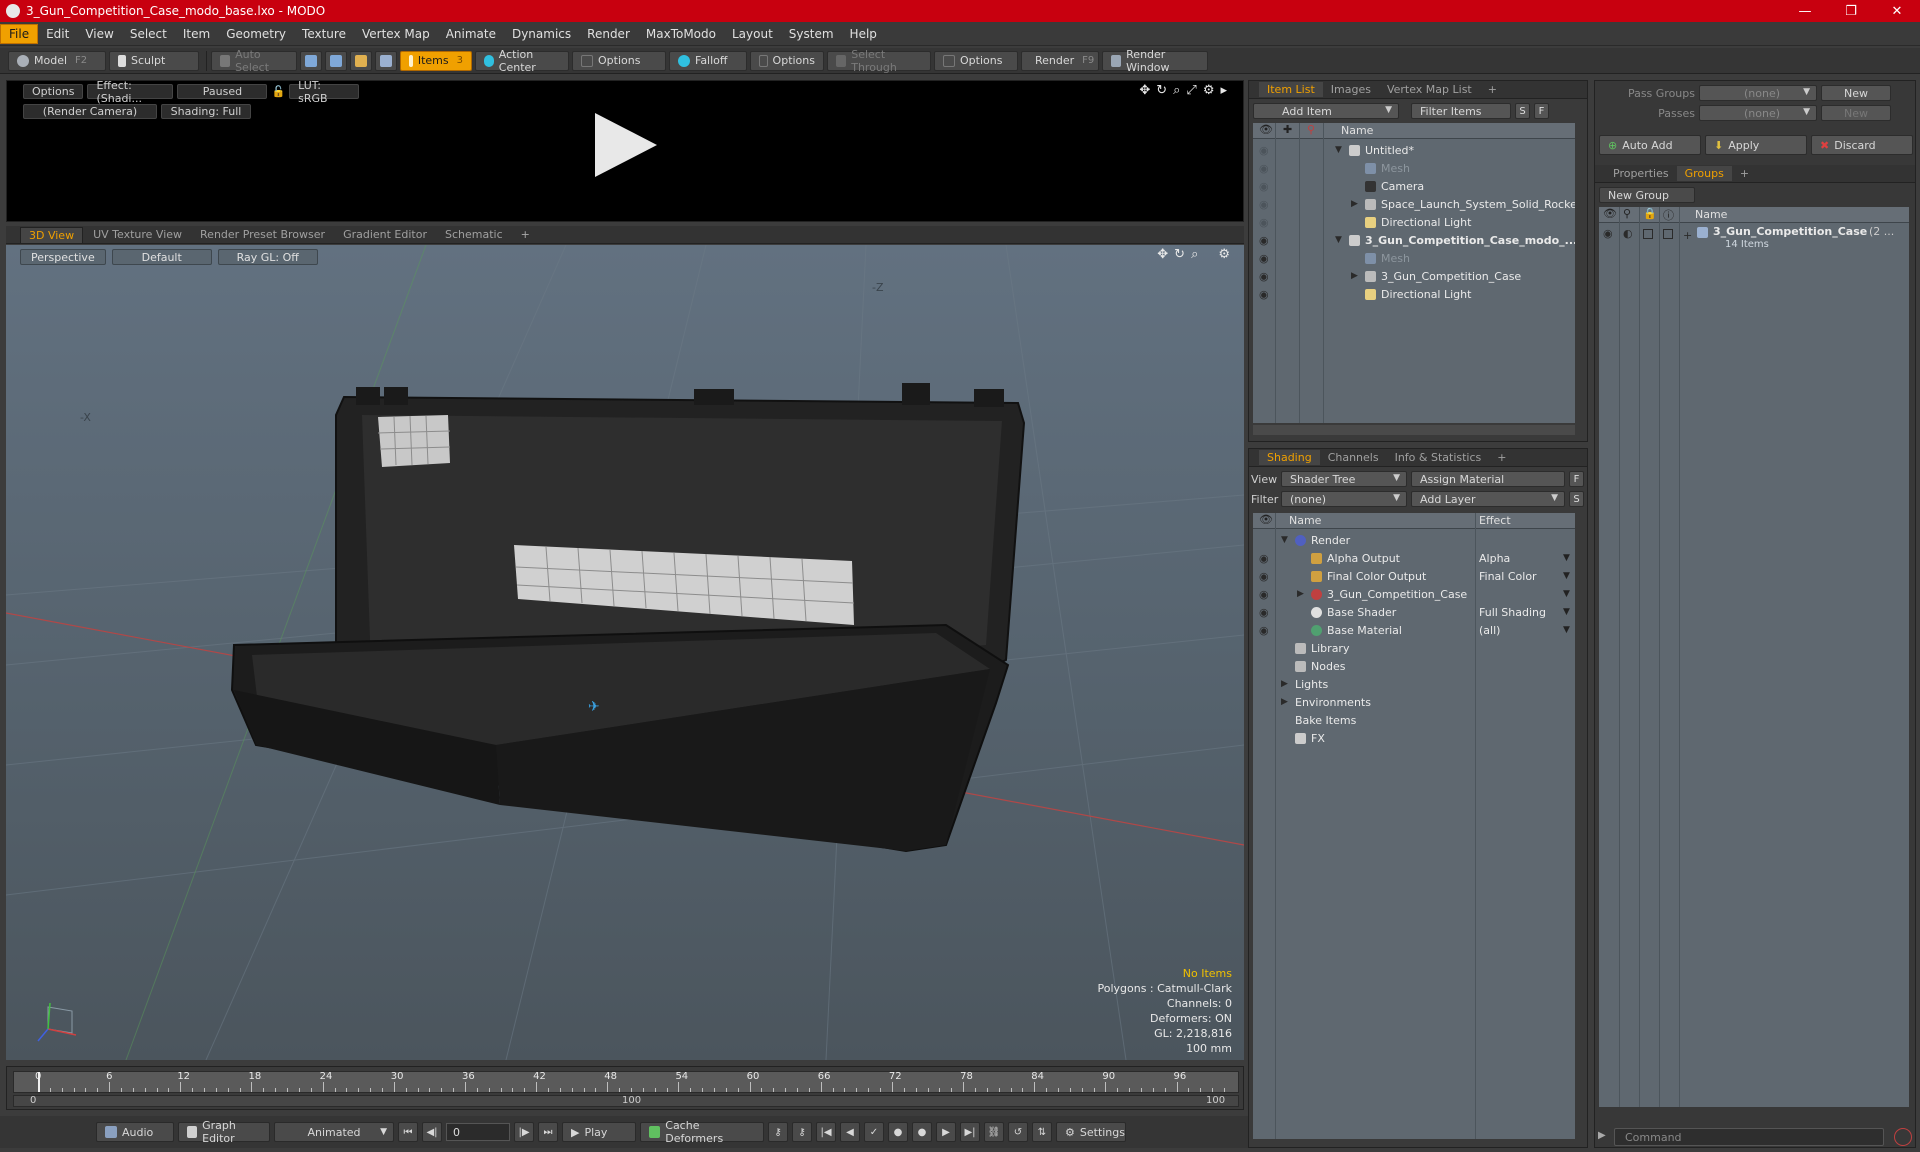 The image size is (1920, 1152). Describe the element at coordinates (826, 1132) in the screenshot. I see `previous-keyframe-icon: |◀` at that location.